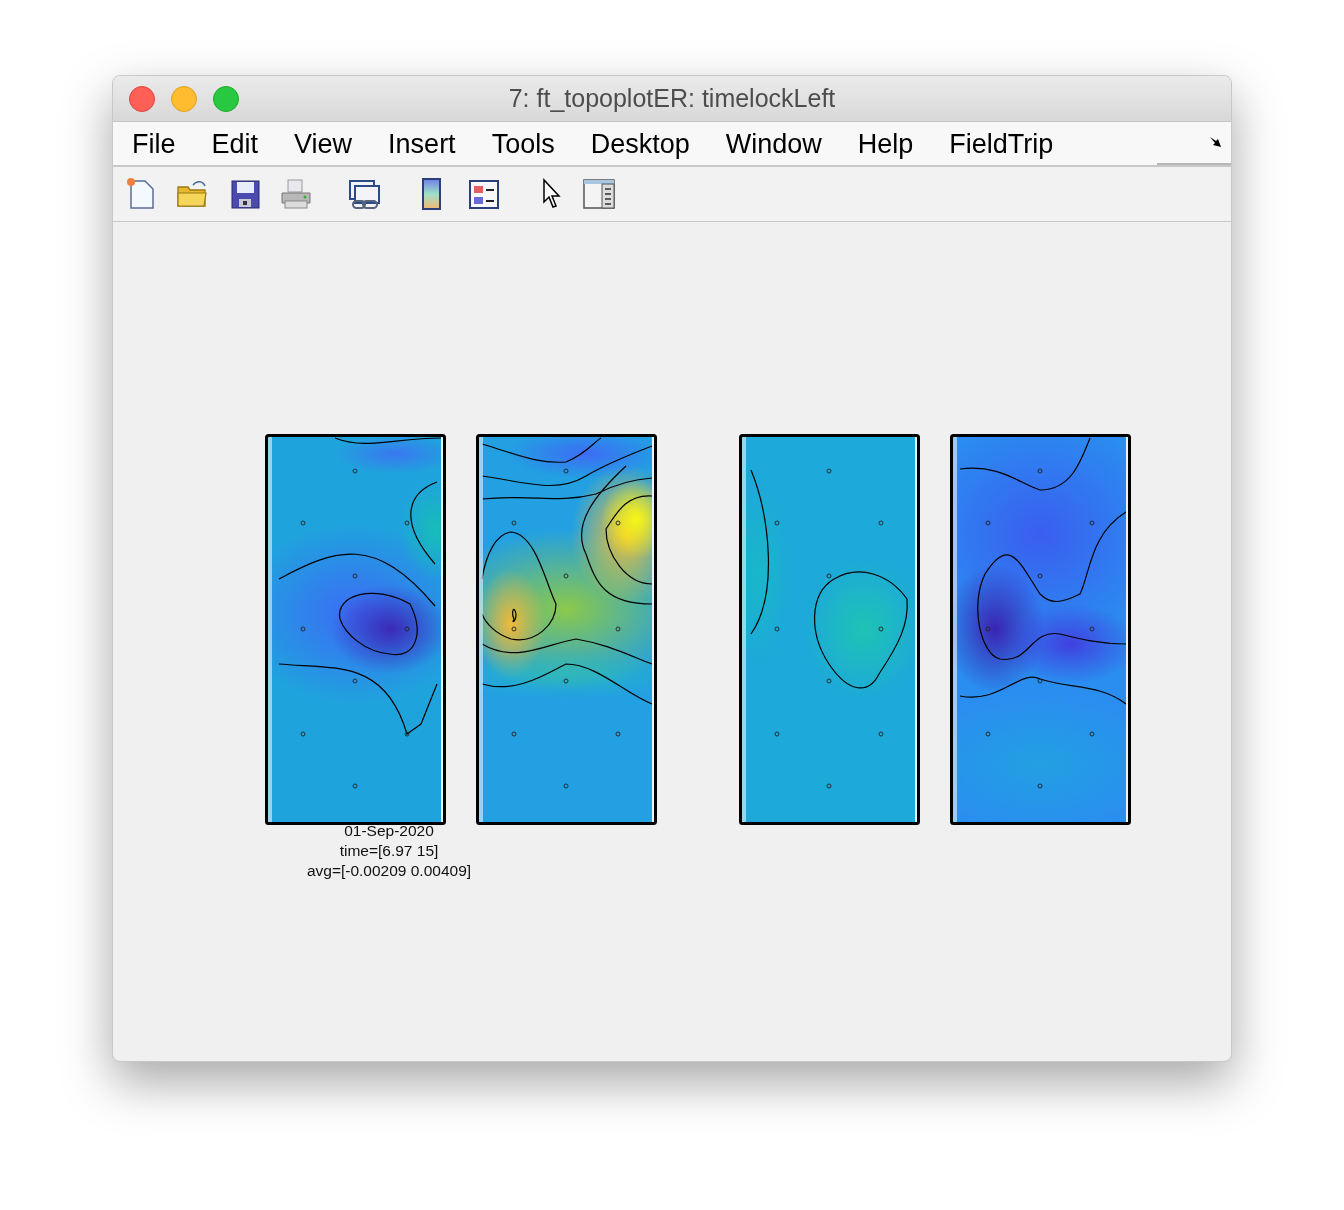  I want to click on menu-item: View, so click(323, 143).